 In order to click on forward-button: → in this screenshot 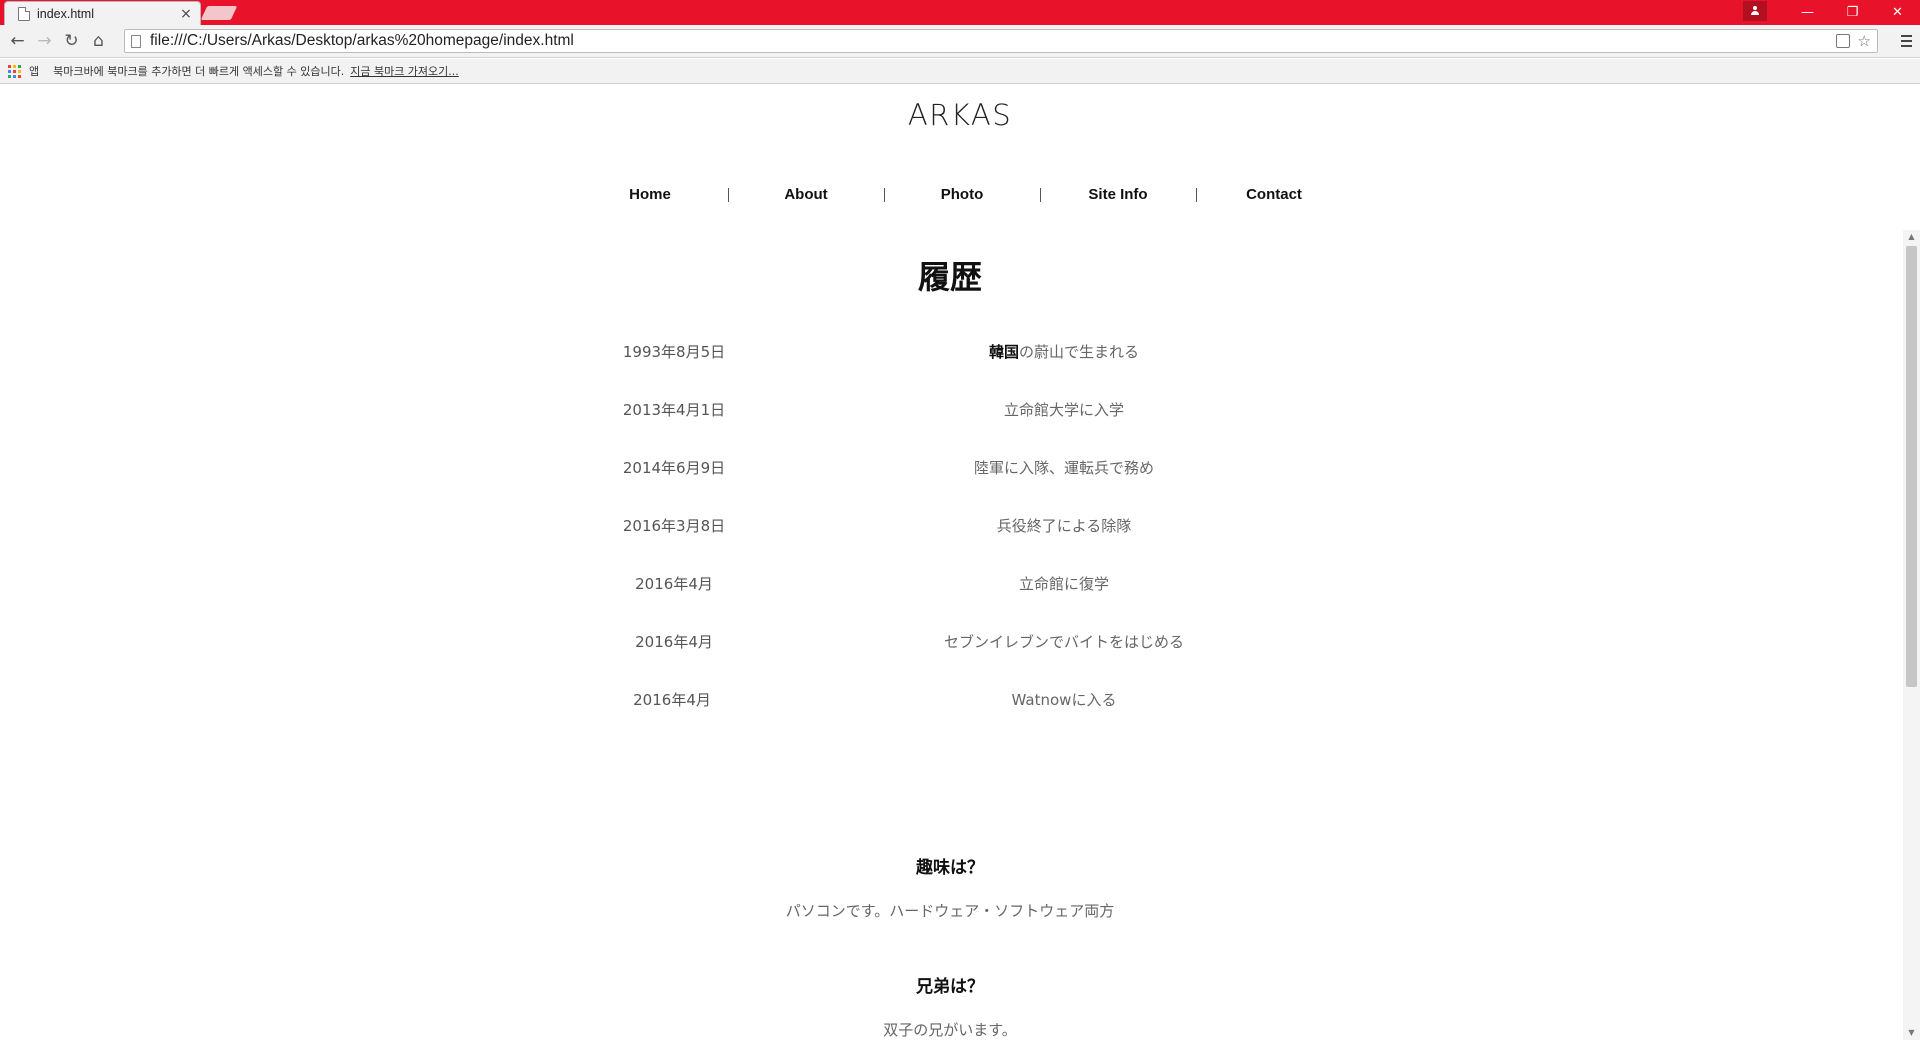, I will do `click(44, 41)`.